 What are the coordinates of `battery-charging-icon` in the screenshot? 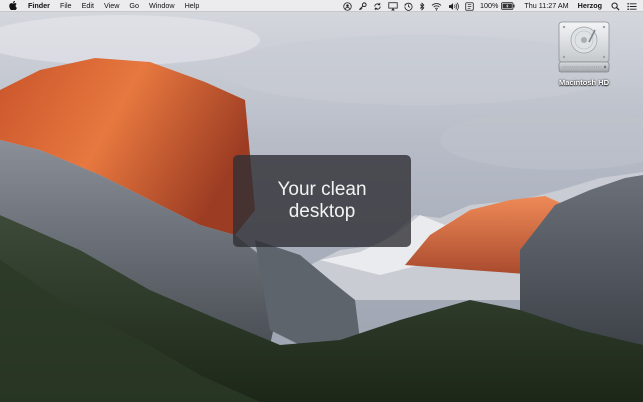 It's located at (508, 6).